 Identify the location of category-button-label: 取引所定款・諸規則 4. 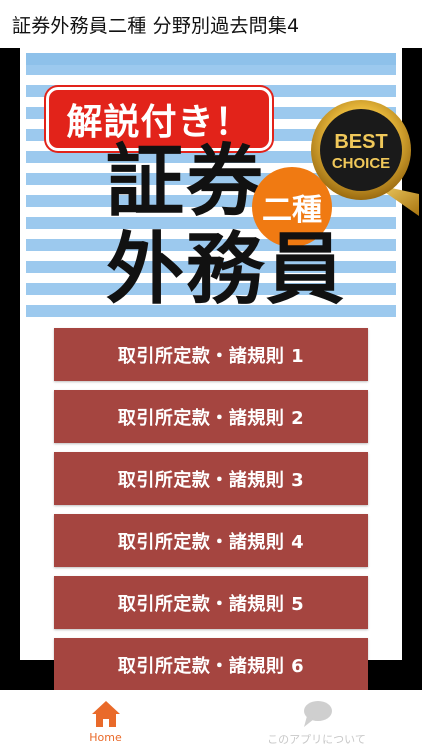
(211, 542).